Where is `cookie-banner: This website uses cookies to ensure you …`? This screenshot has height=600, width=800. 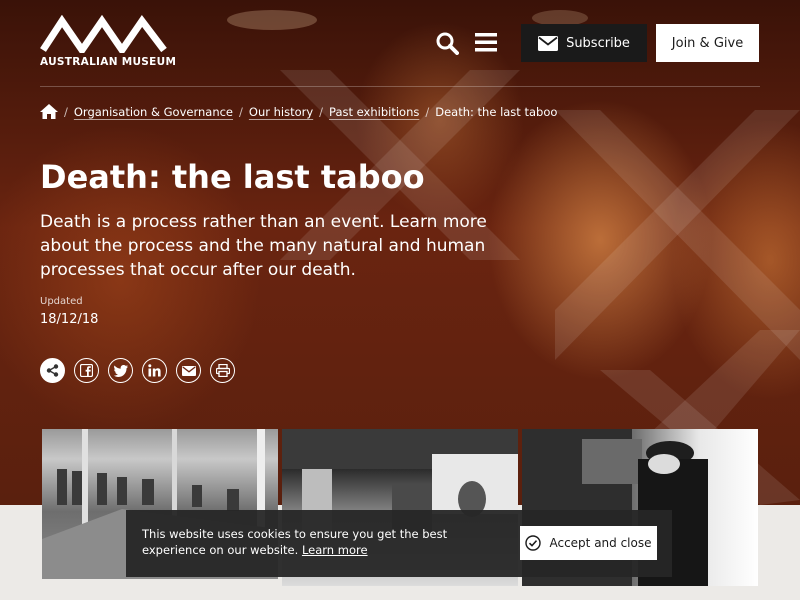 cookie-banner: This website uses cookies to ensure you … is located at coordinates (399, 543).